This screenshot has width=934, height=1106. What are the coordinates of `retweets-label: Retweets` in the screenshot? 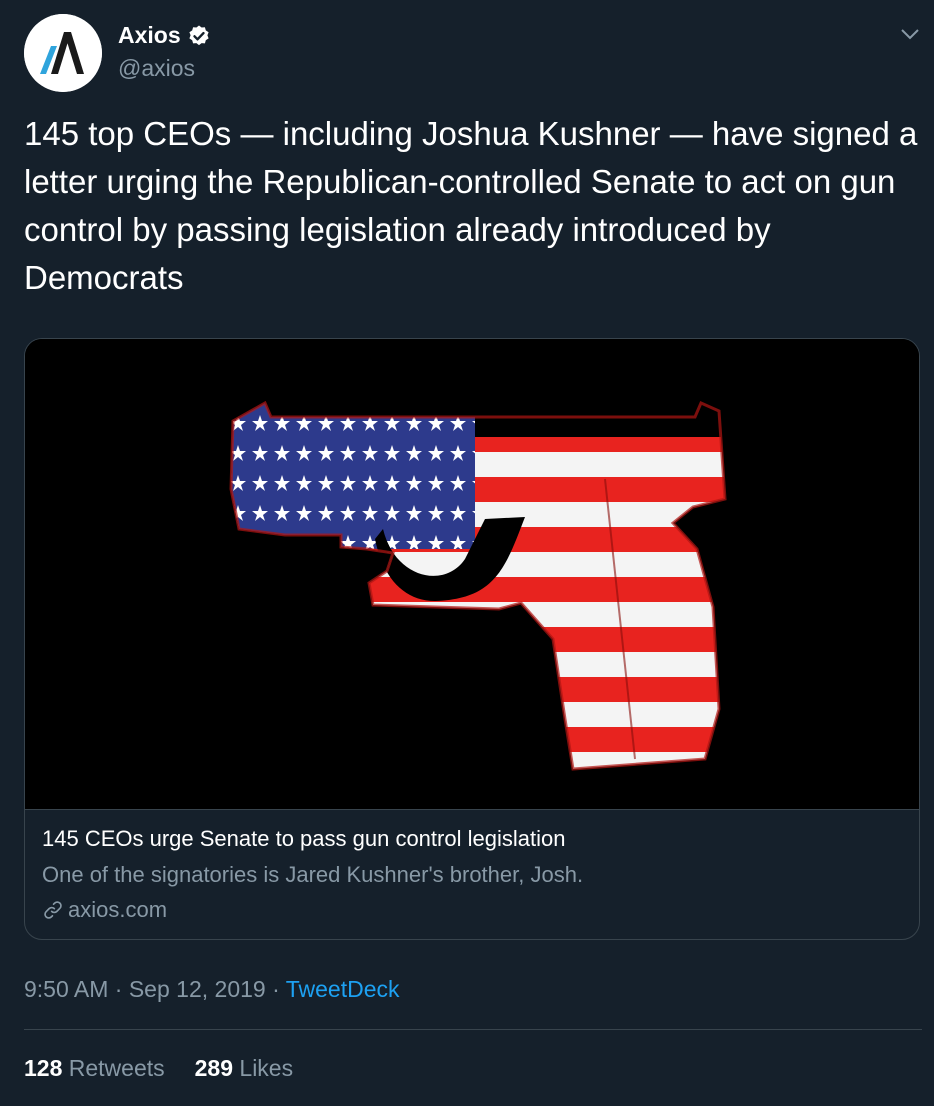 It's located at (116, 1068).